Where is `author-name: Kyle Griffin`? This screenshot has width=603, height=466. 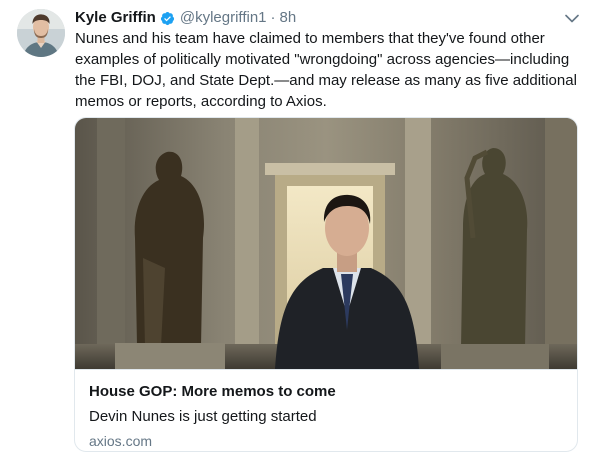
author-name: Kyle Griffin is located at coordinates (115, 18).